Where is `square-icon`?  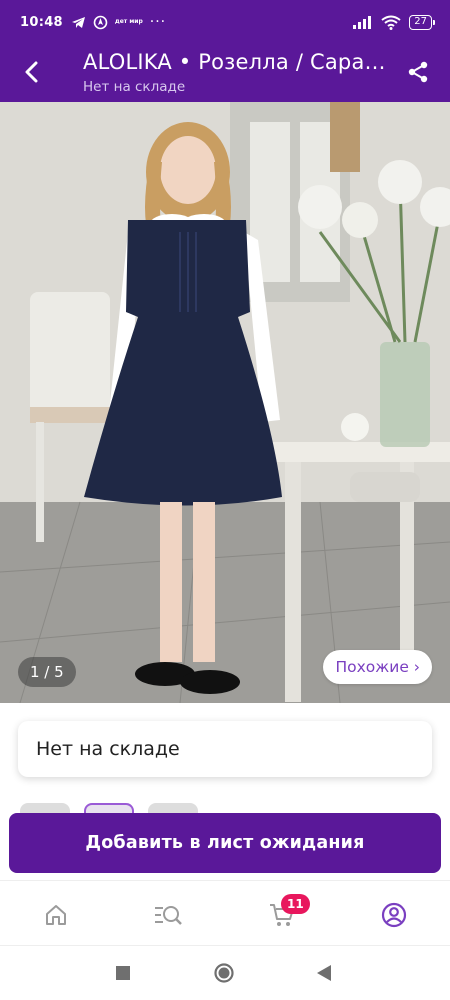 square-icon is located at coordinates (123, 973).